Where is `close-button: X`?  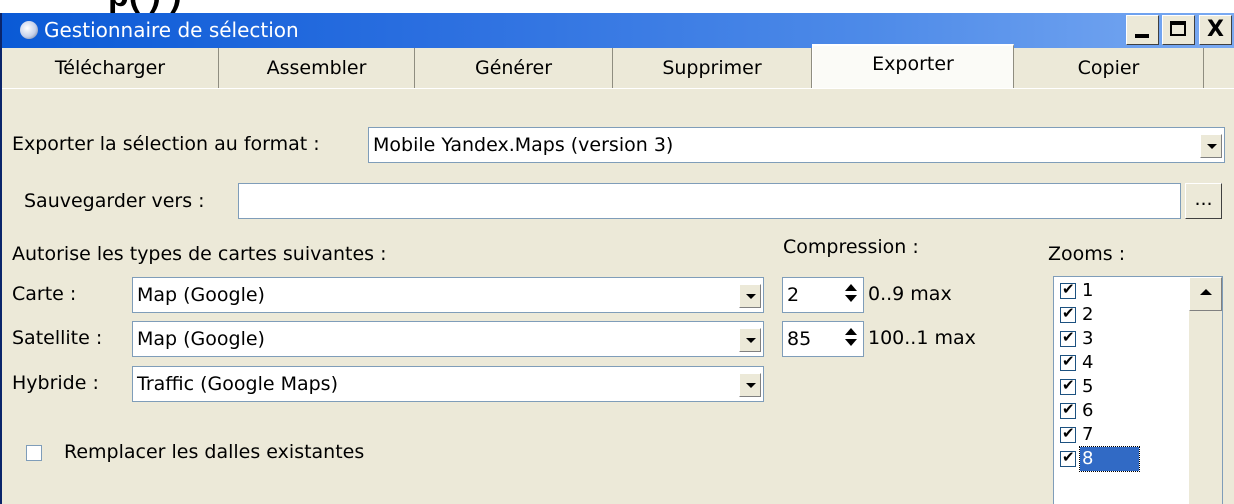
close-button: X is located at coordinates (1215, 30).